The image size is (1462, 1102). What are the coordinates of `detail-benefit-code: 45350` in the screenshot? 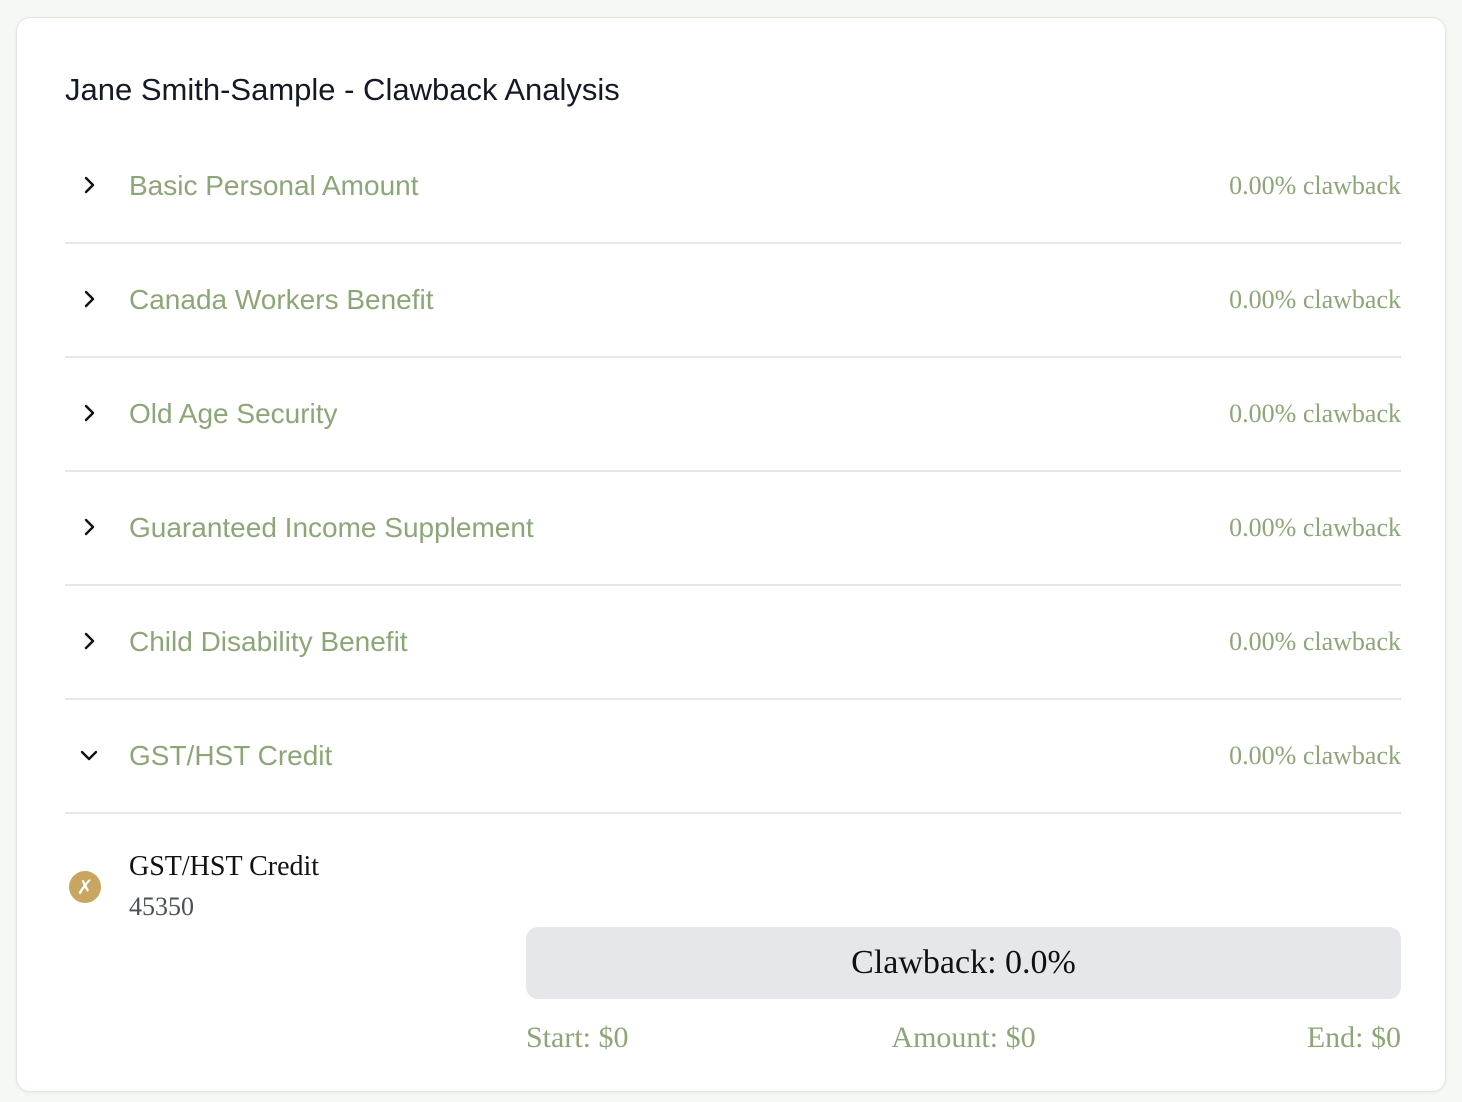 It's located at (161, 906).